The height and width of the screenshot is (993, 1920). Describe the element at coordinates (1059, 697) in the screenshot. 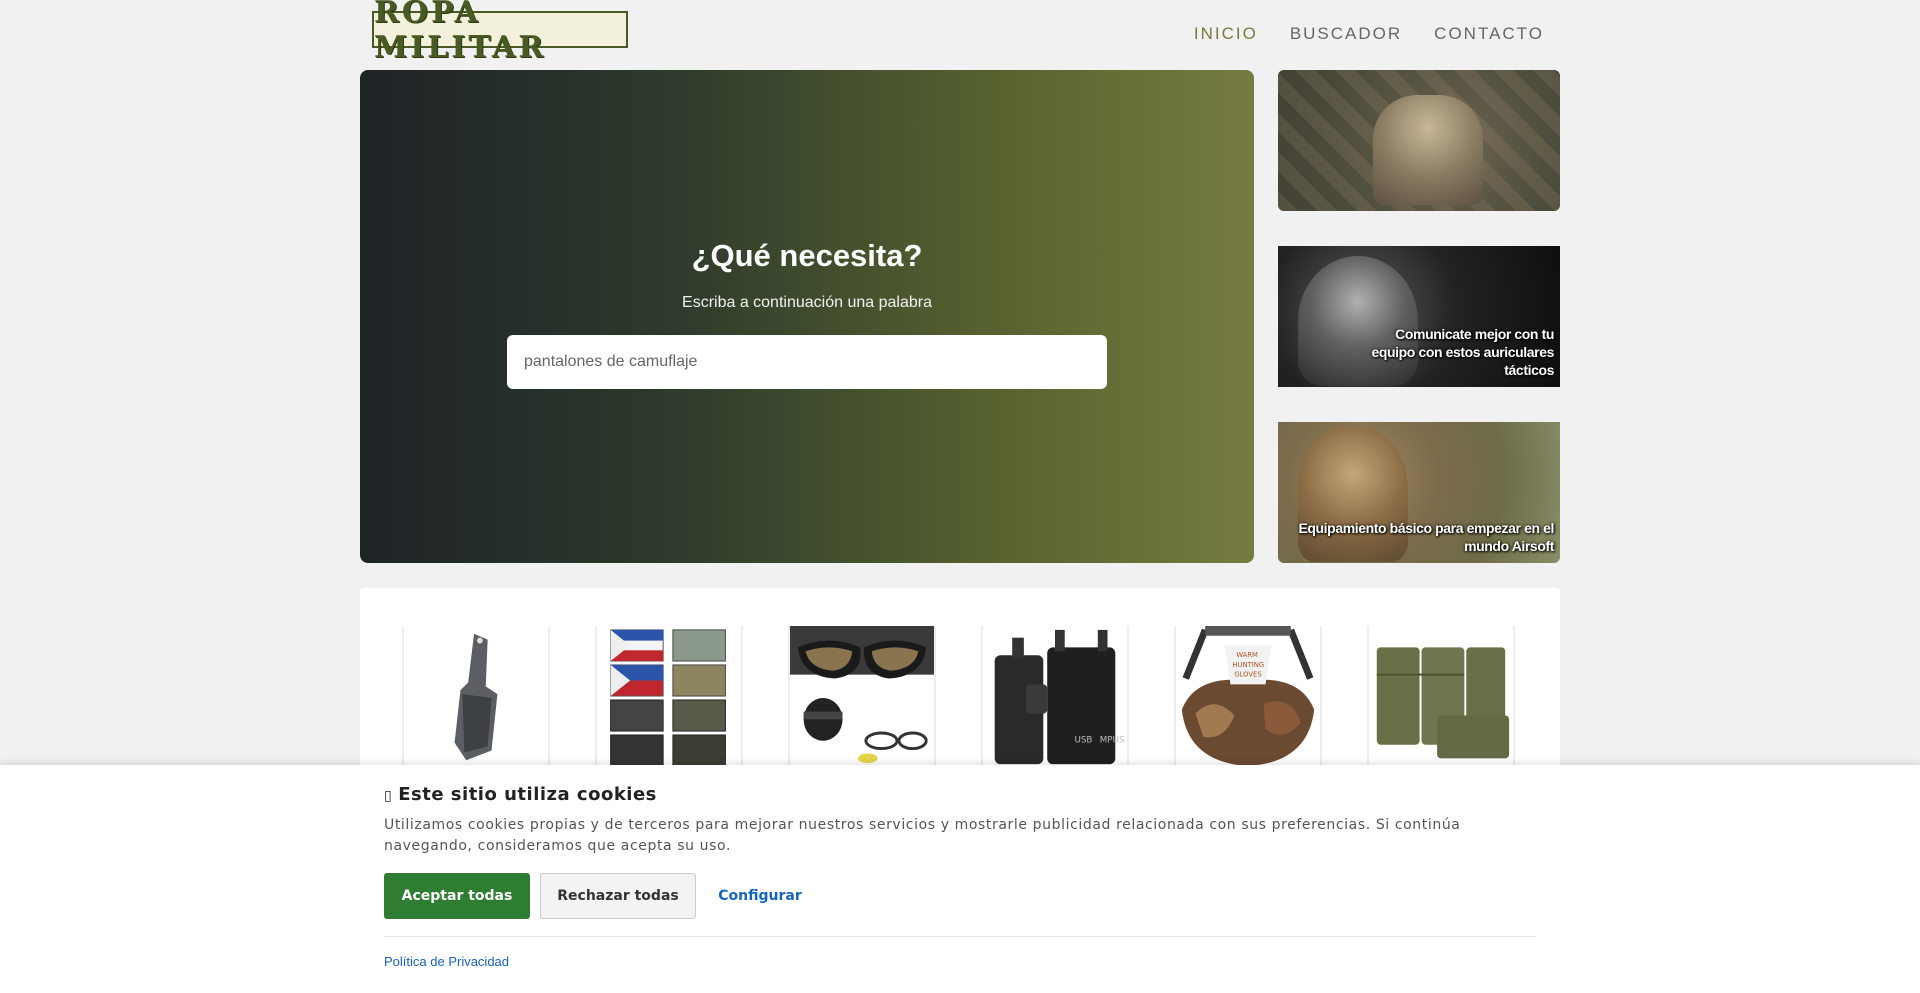

I see `radio-adapter-icon: USB MPUS` at that location.